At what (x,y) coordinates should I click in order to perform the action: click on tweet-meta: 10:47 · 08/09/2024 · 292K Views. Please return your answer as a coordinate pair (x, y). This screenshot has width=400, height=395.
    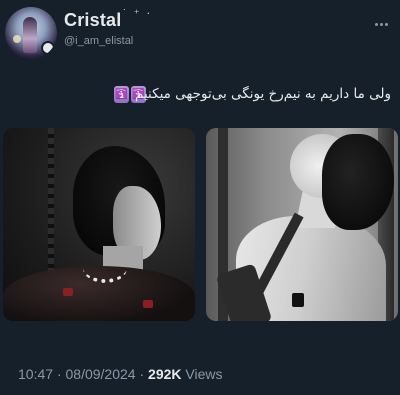
    Looking at the image, I should click on (120, 374).